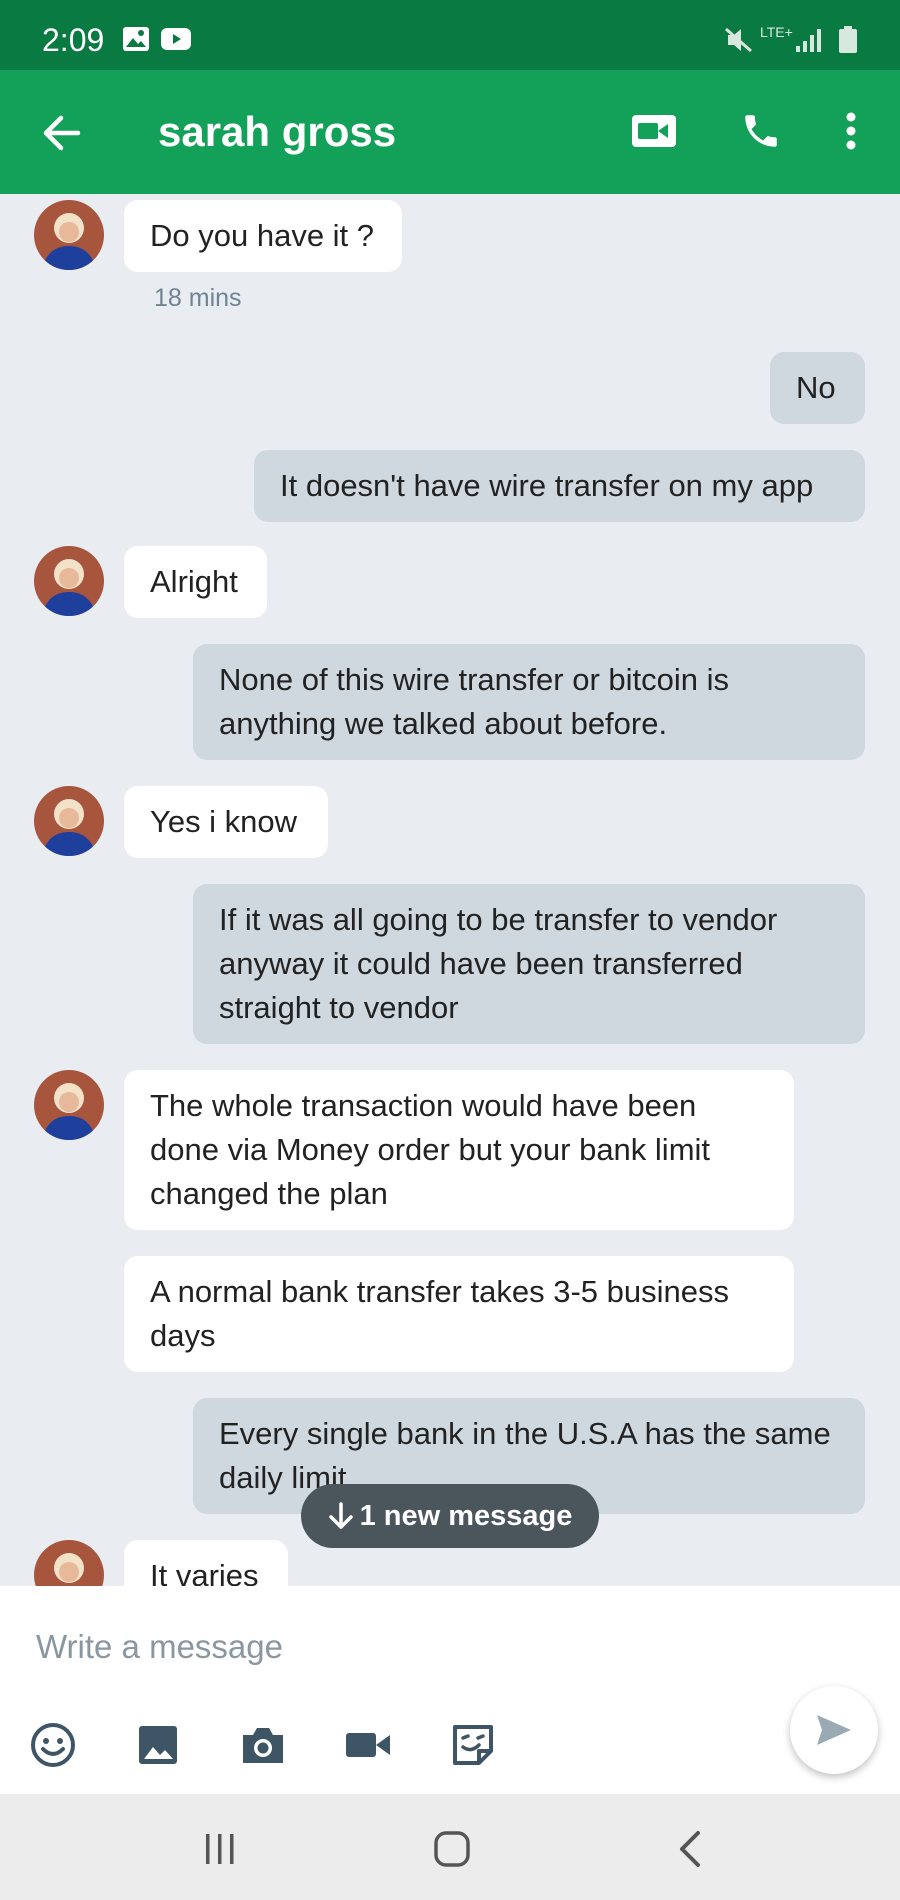 The image size is (900, 1900). I want to click on message-timestamp: 18 mins, so click(198, 298).